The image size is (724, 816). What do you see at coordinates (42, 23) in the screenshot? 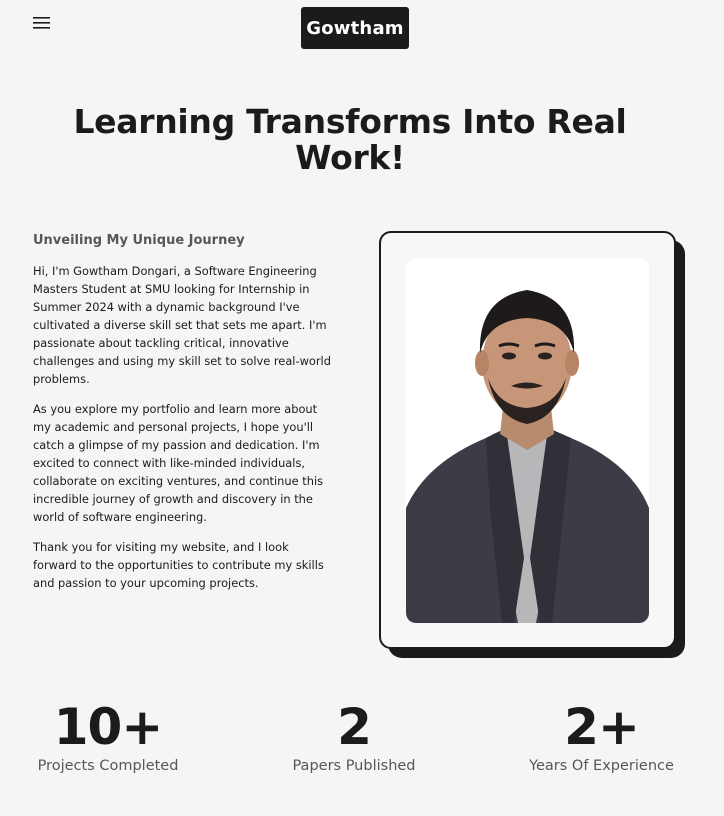
I see `hamburger-menu-icon` at bounding box center [42, 23].